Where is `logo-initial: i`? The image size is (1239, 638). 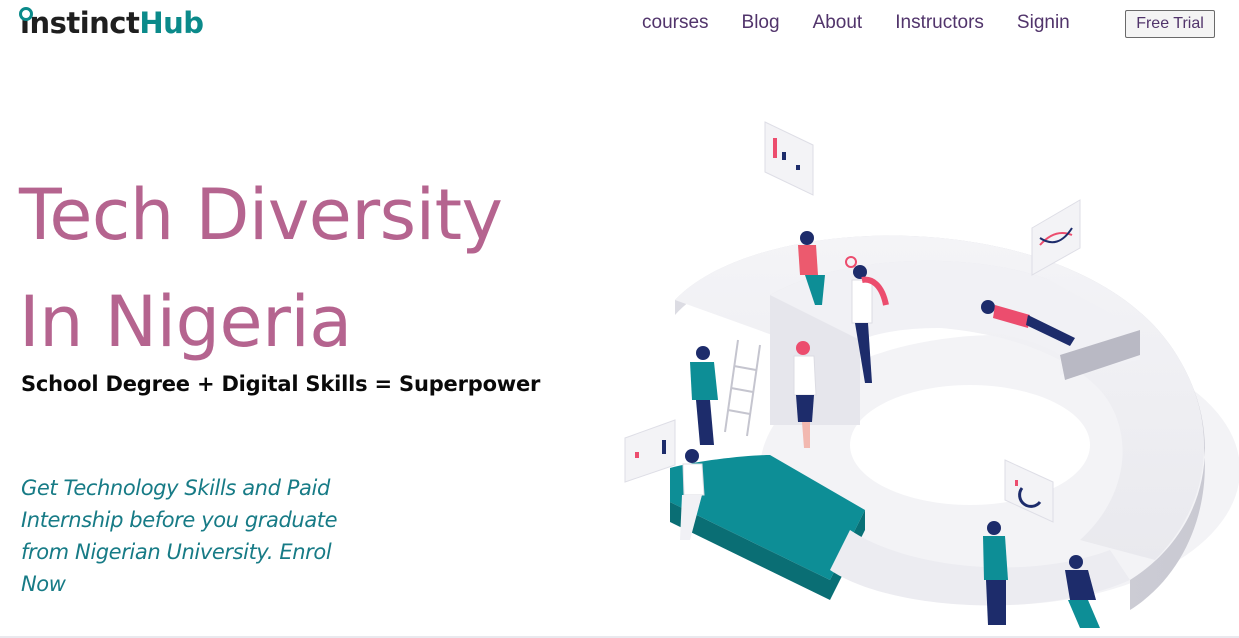
logo-initial: i is located at coordinates (26, 23).